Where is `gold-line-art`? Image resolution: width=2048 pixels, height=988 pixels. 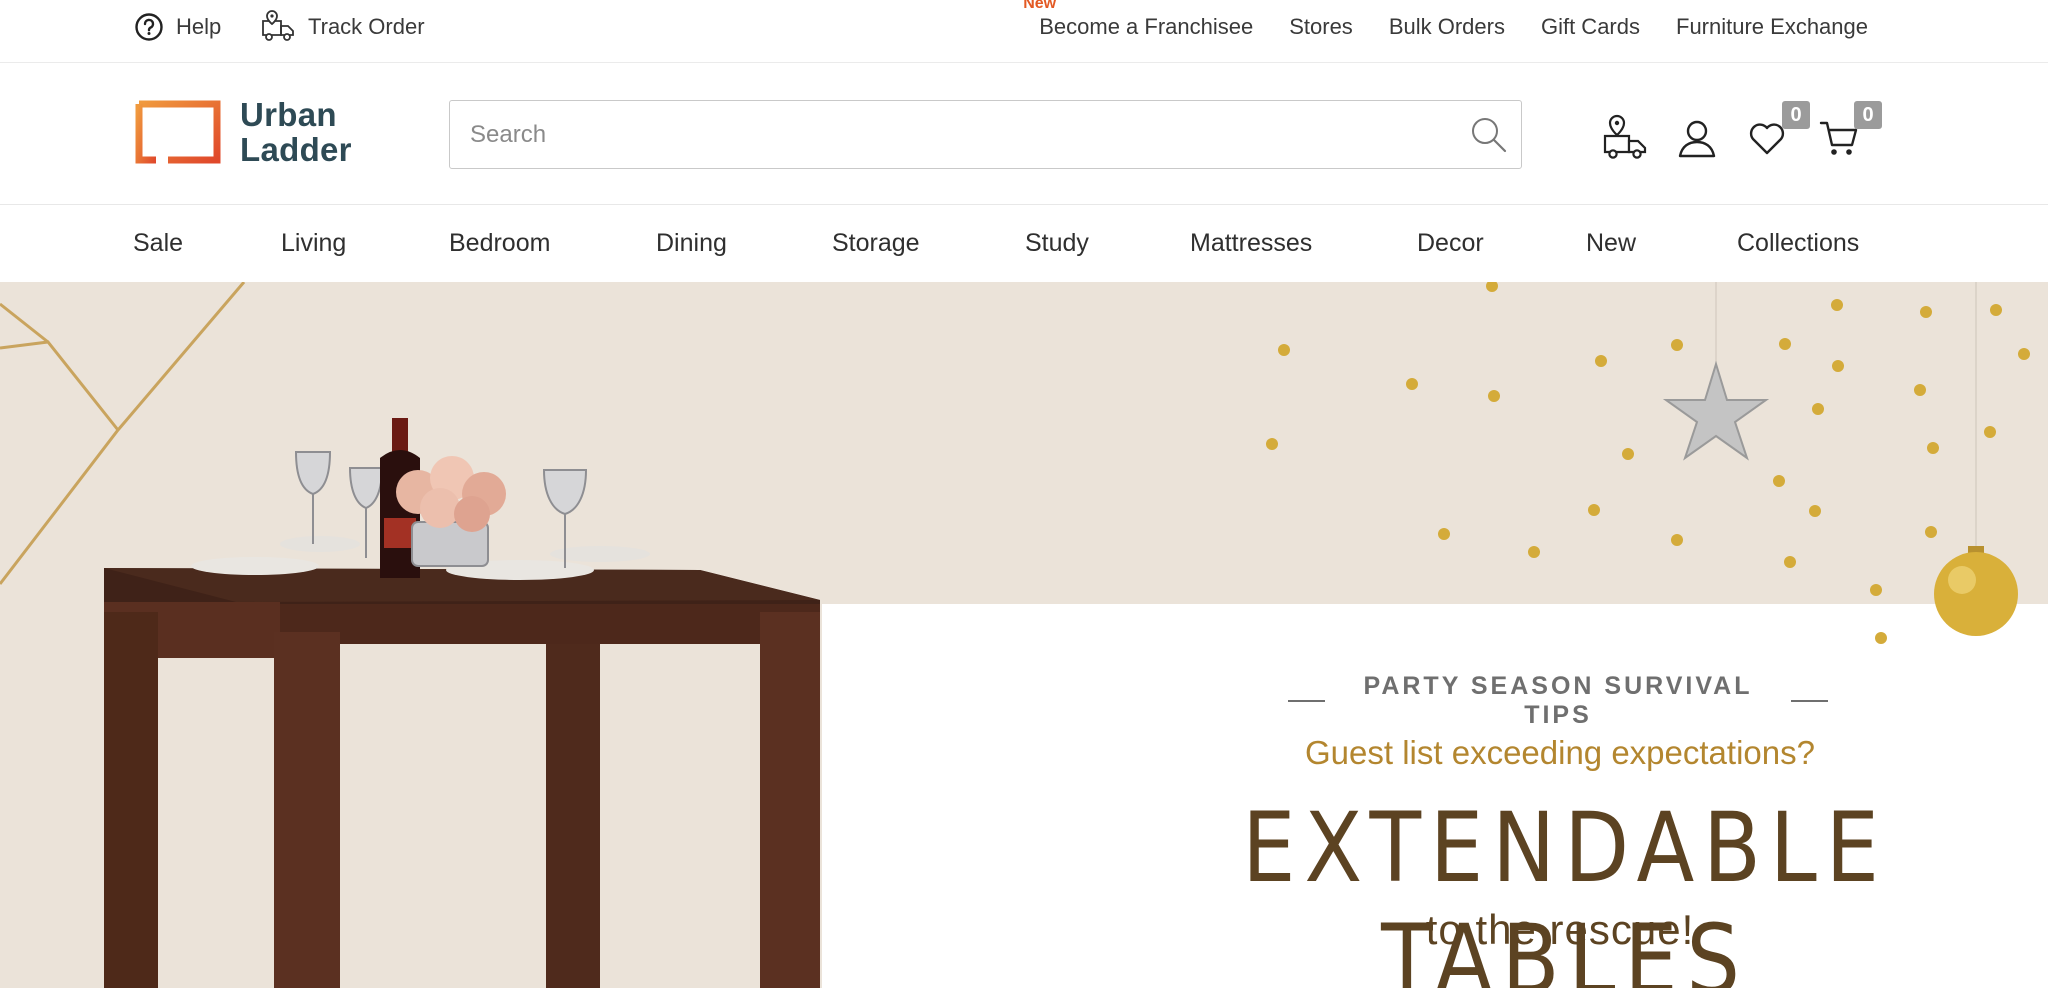 gold-line-art is located at coordinates (123, 433).